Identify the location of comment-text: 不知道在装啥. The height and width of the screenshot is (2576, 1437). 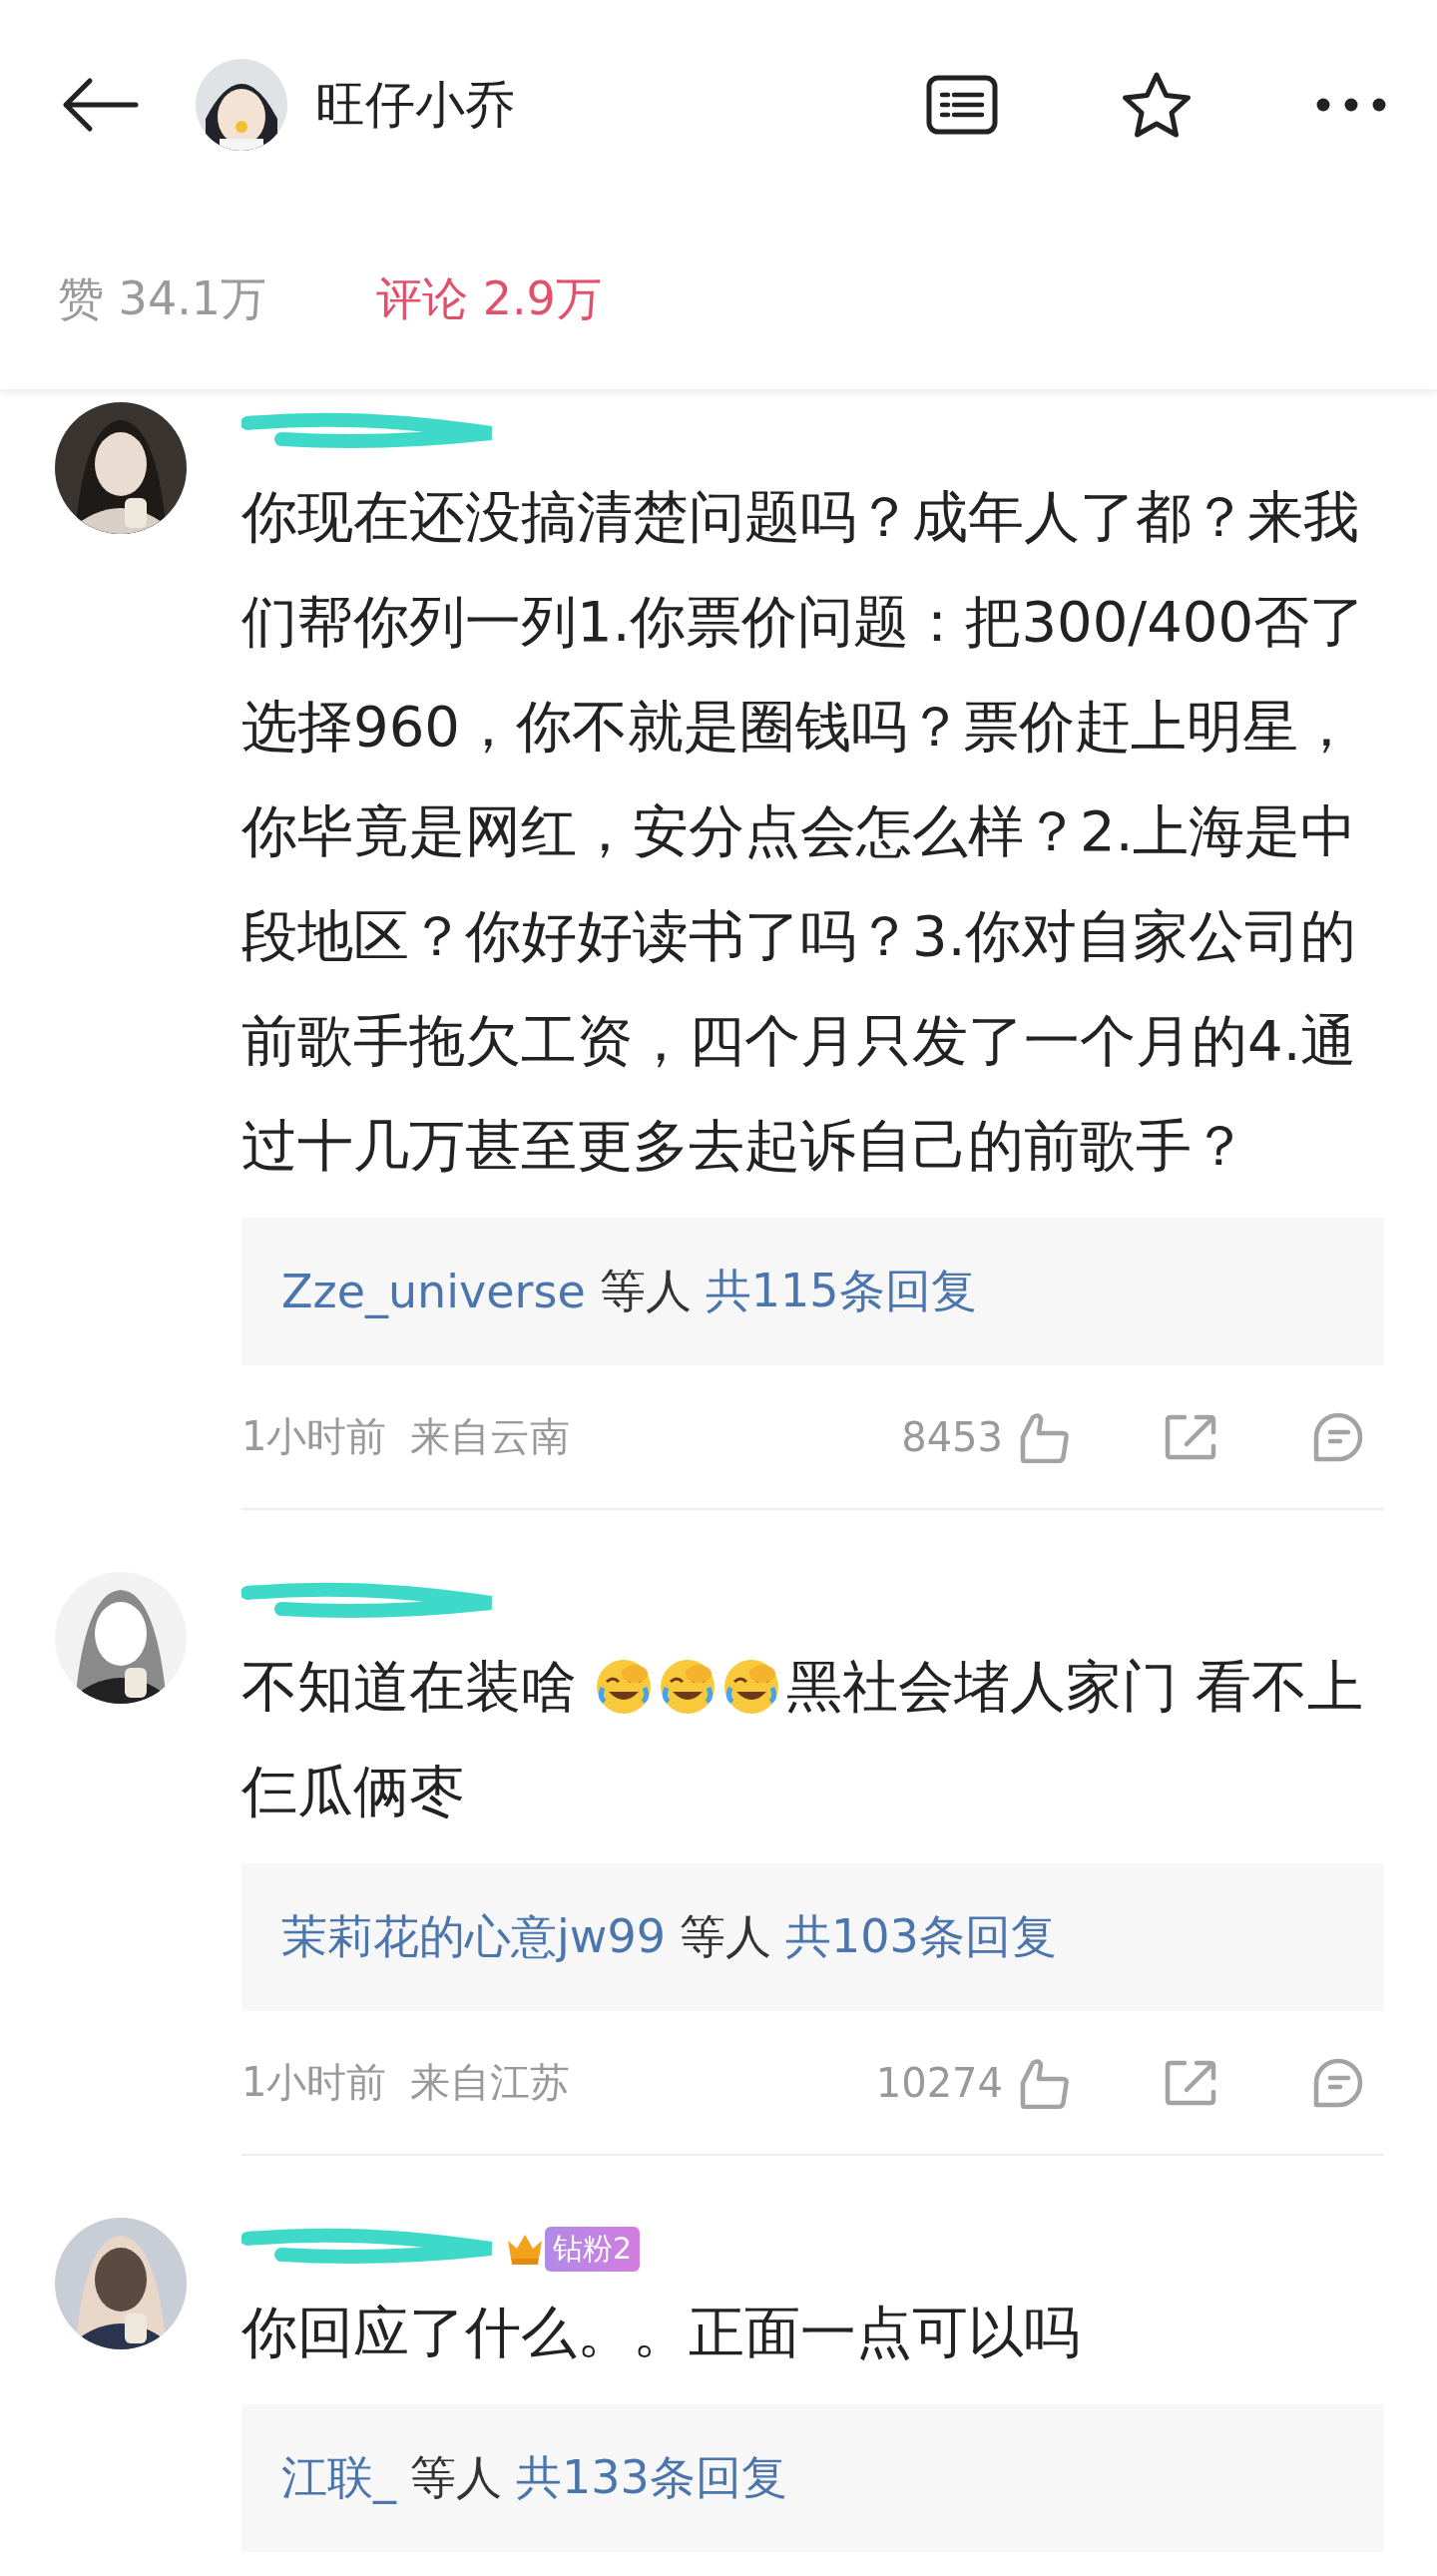
(409, 1687).